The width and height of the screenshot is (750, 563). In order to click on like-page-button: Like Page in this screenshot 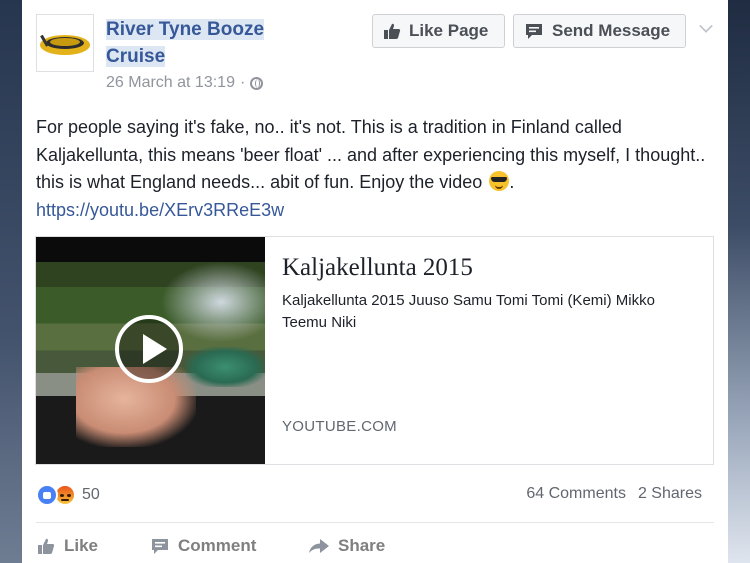, I will do `click(438, 31)`.